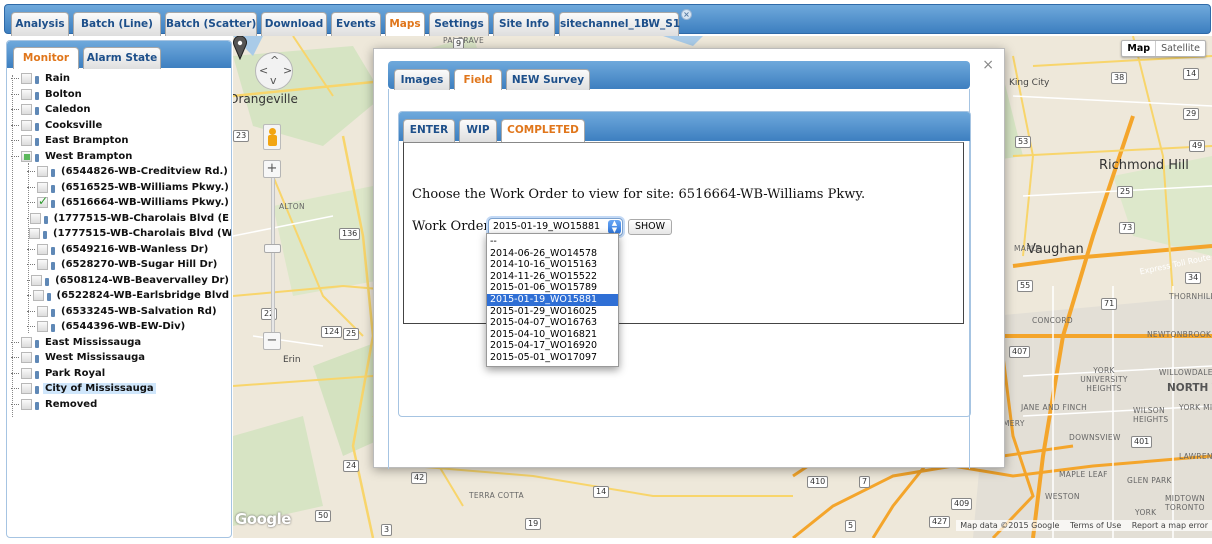  Describe the element at coordinates (356, 24) in the screenshot. I see `tab-events: Events` at that location.